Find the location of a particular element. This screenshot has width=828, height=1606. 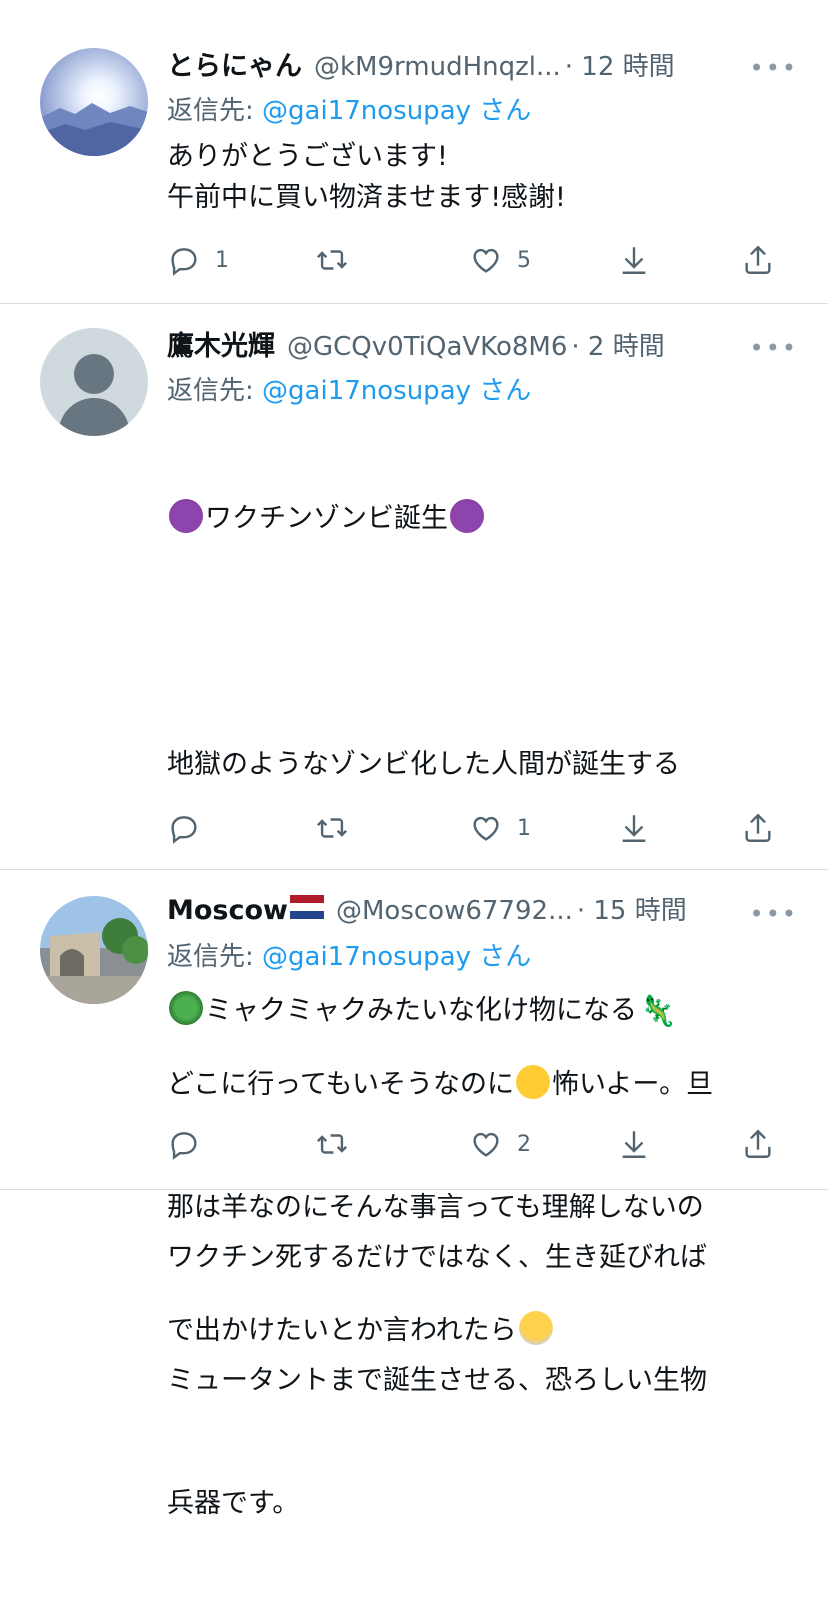

like-count: 1 is located at coordinates (524, 828).